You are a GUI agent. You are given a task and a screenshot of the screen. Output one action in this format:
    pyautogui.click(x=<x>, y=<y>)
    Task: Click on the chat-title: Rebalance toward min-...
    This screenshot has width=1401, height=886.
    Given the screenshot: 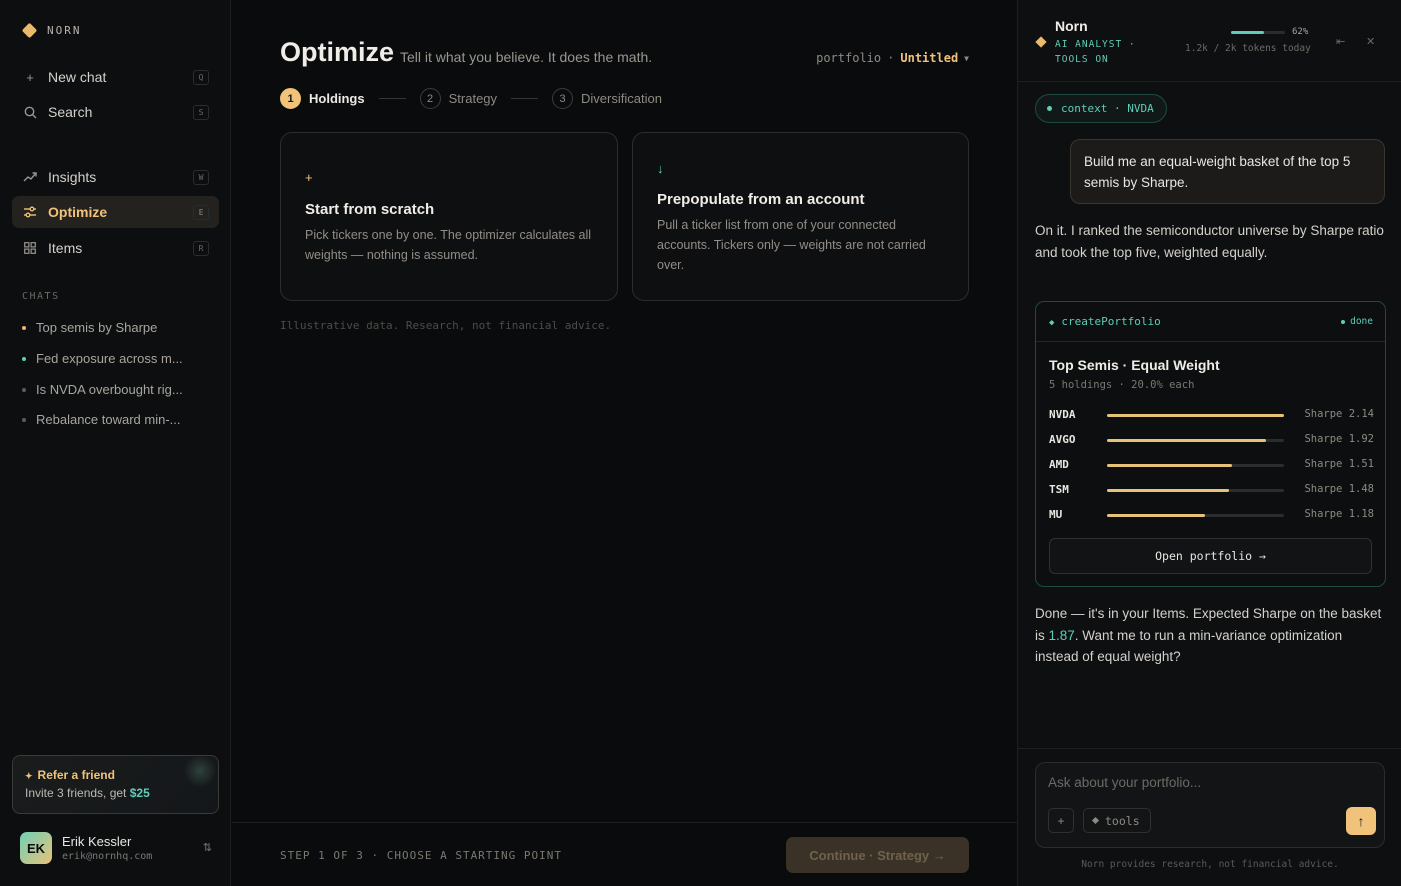 What is the action you would take?
    pyautogui.click(x=108, y=419)
    